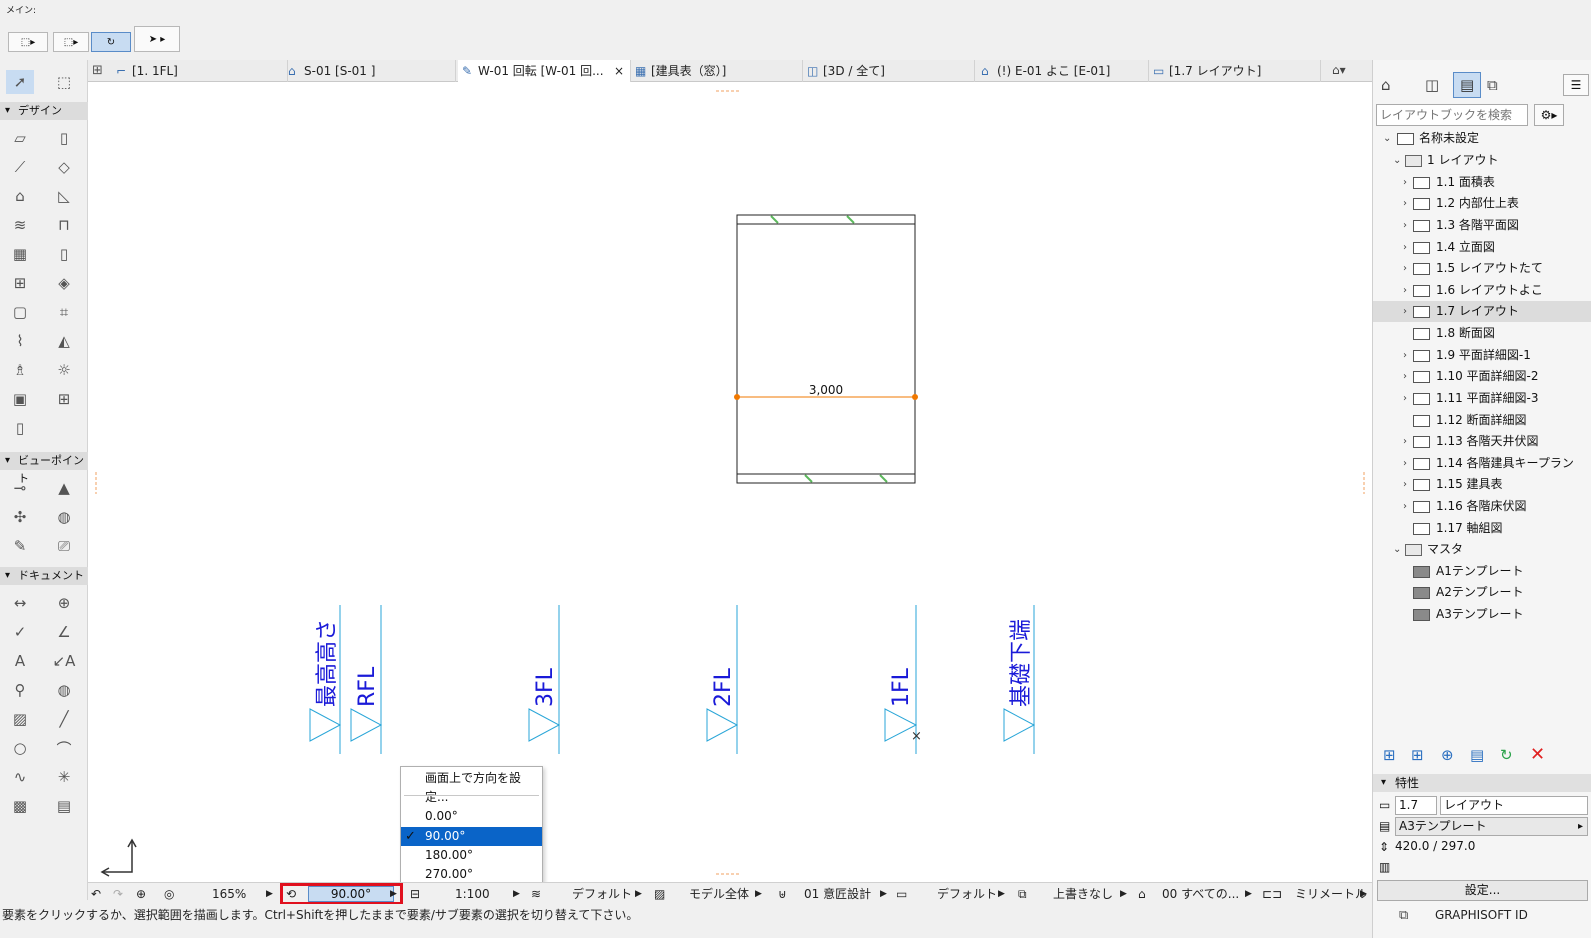 The image size is (1591, 938). I want to click on window-tool: ⊞, so click(20, 283).